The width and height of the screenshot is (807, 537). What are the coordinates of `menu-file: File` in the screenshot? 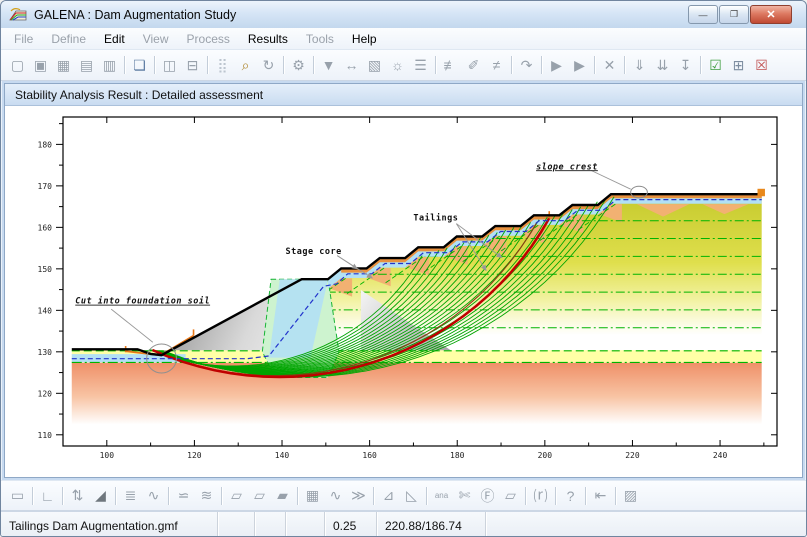 It's located at (23, 39).